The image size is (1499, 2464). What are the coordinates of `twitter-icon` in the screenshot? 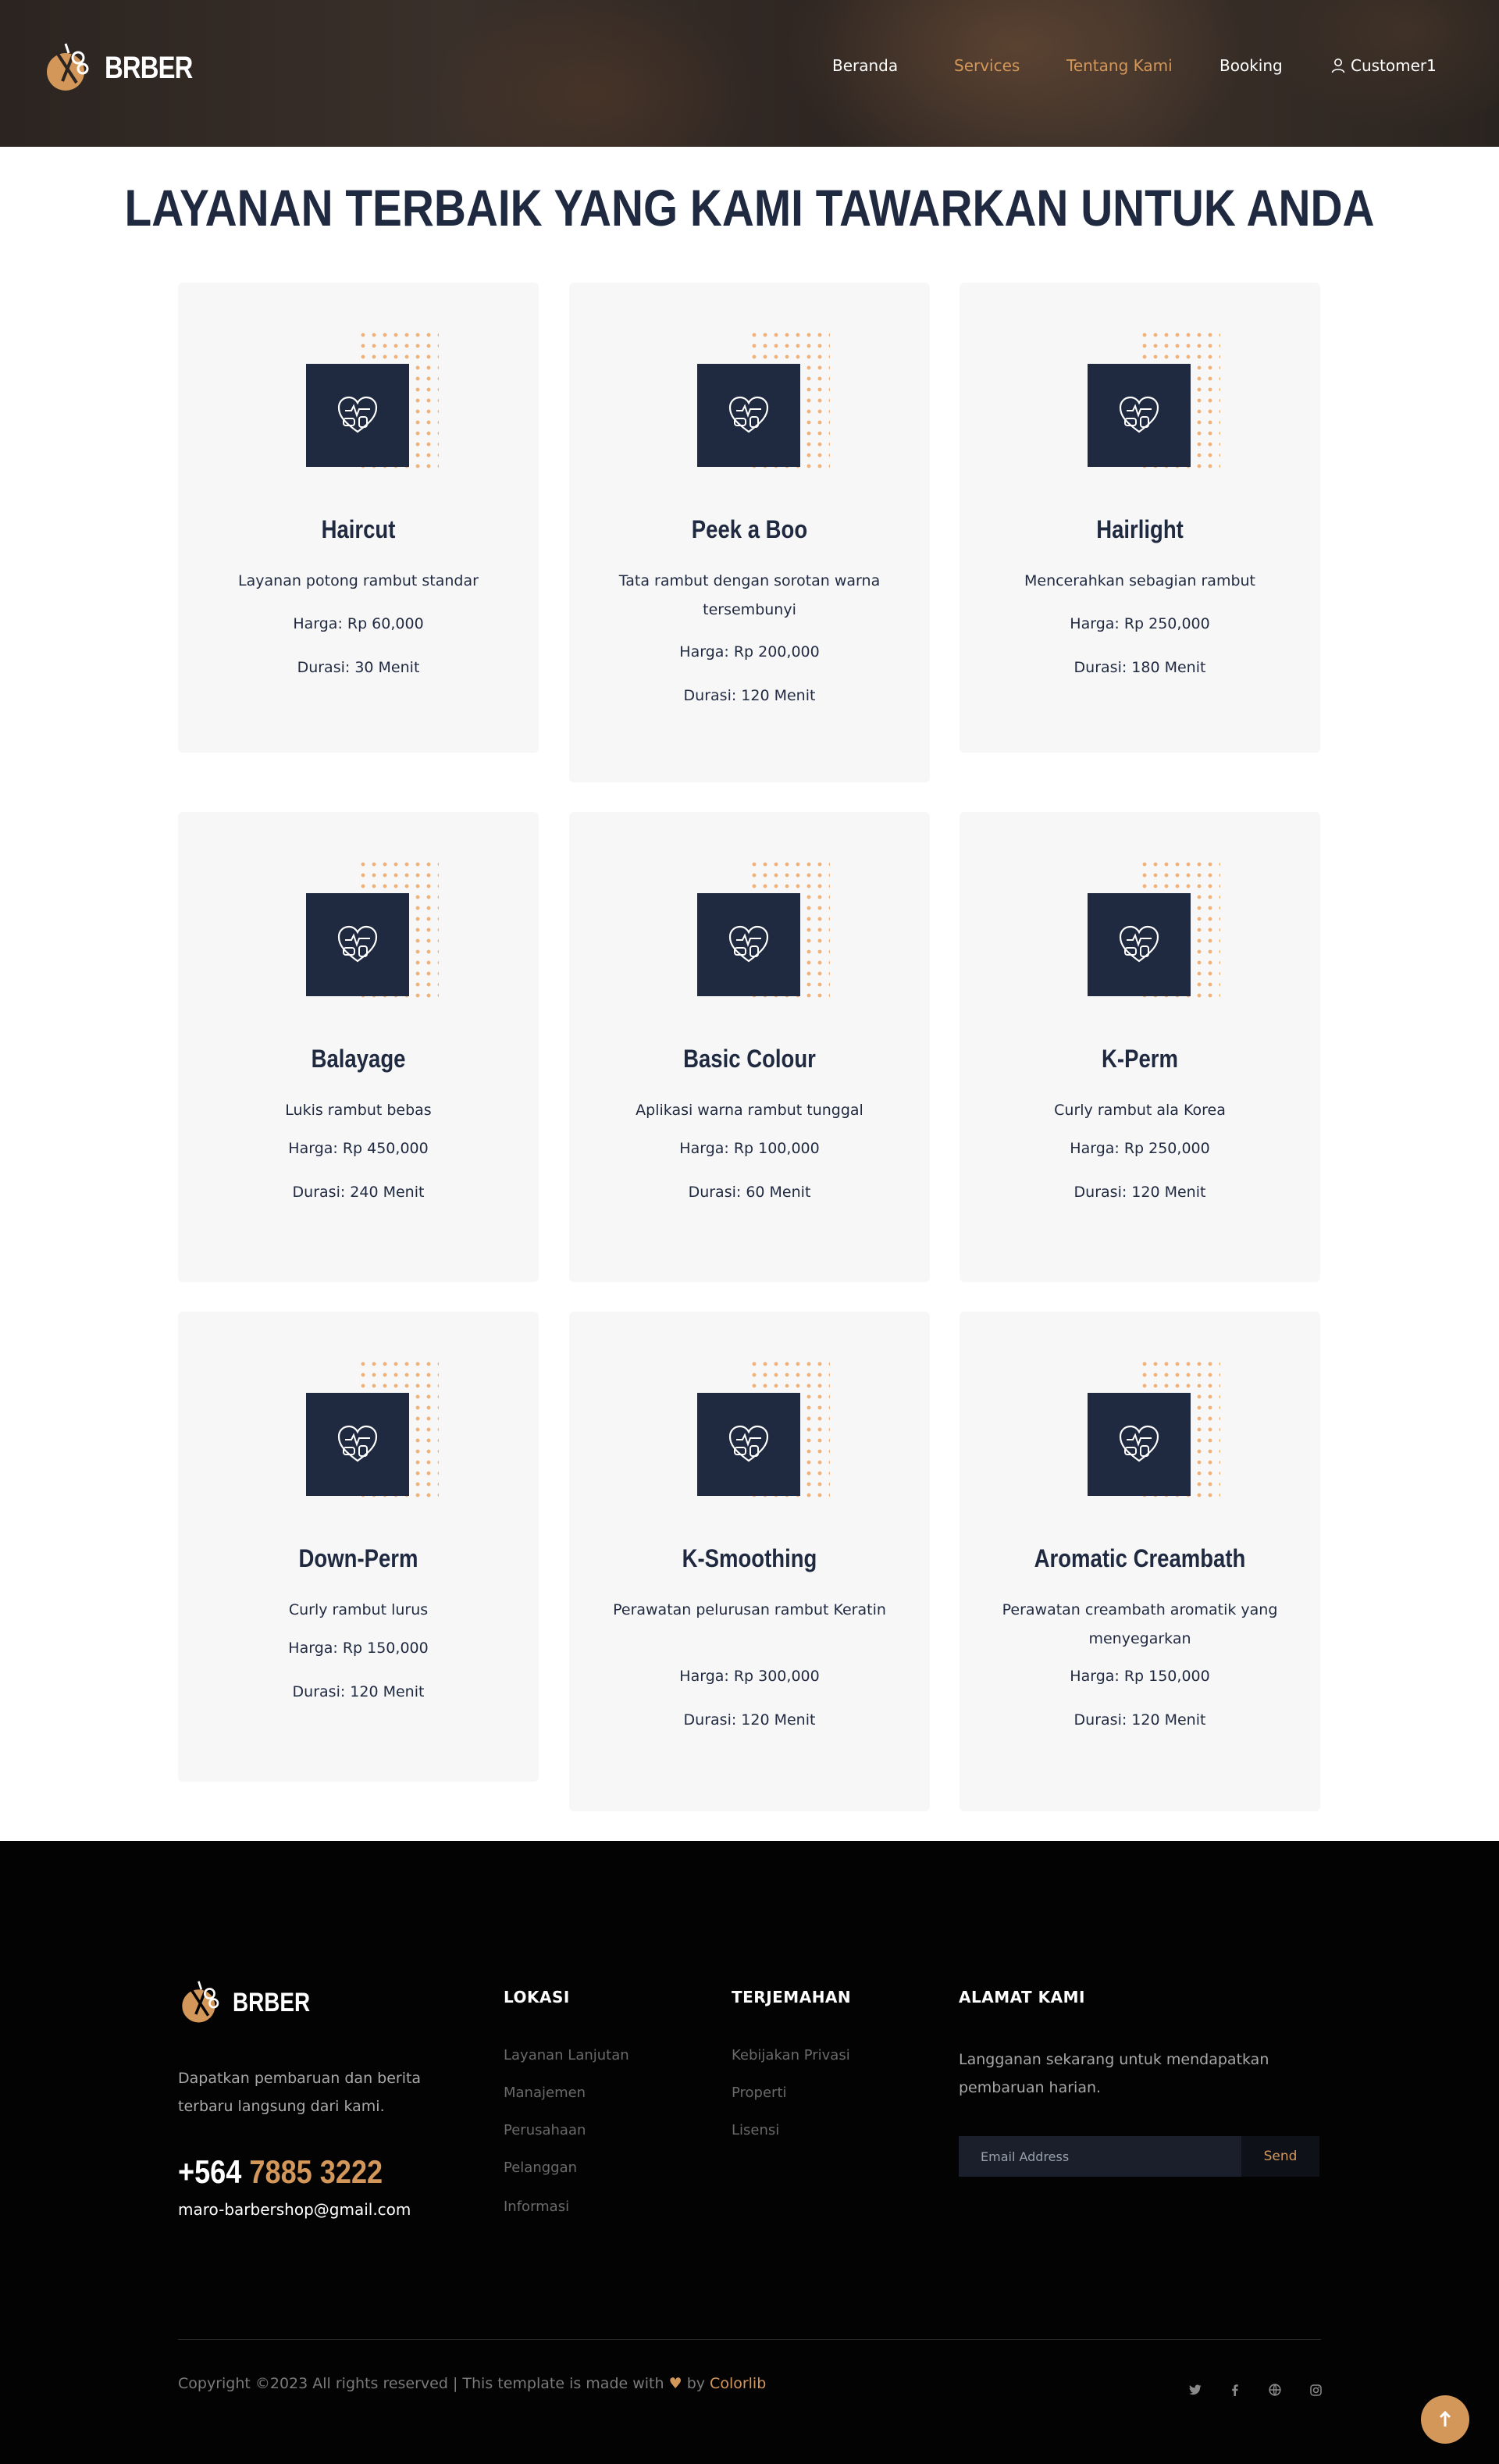 It's located at (1195, 2390).